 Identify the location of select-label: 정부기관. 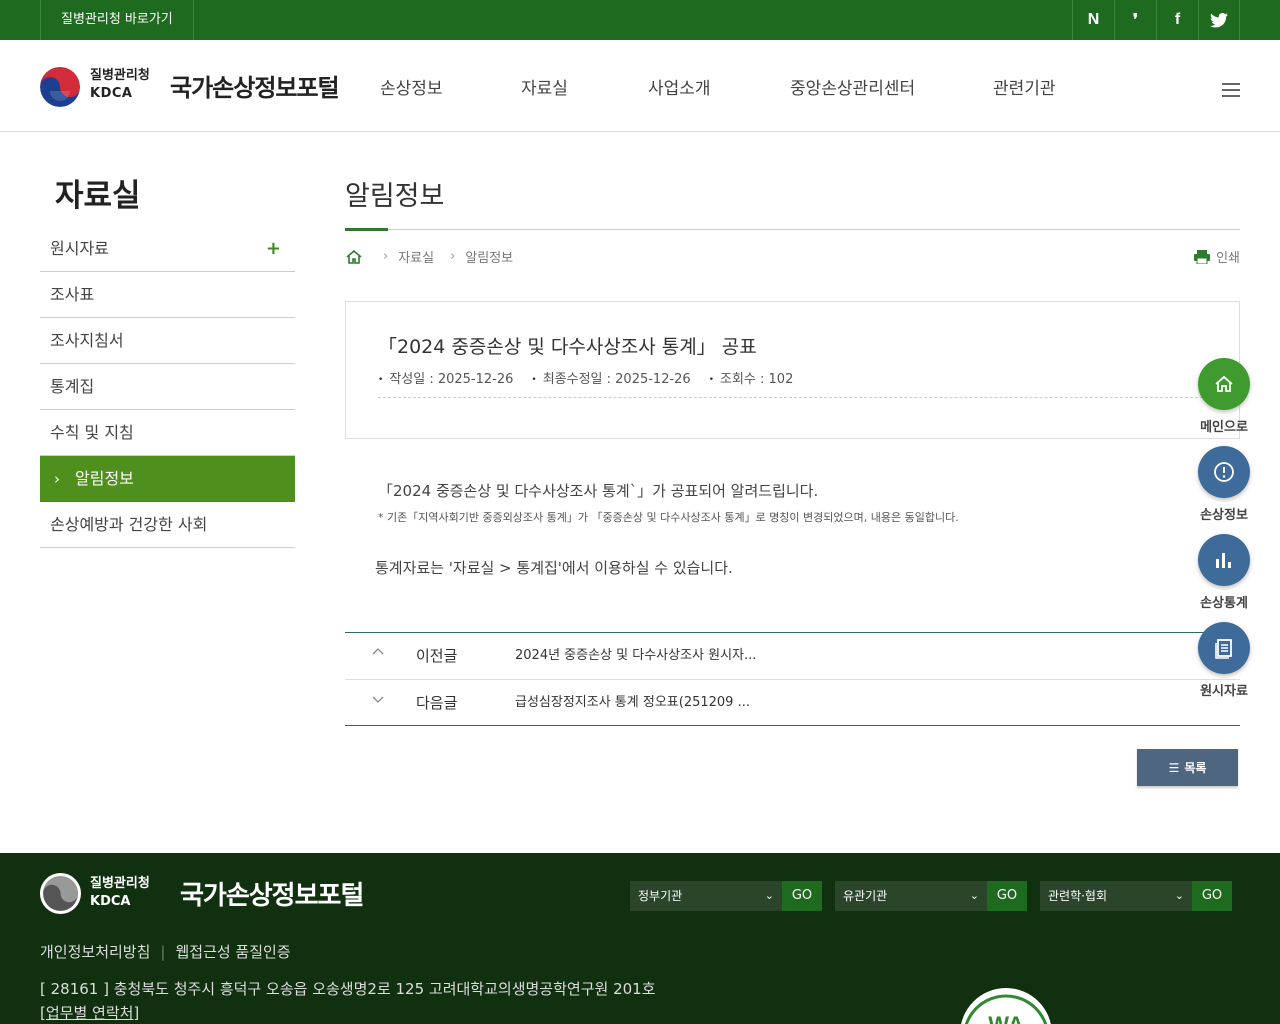
(660, 896).